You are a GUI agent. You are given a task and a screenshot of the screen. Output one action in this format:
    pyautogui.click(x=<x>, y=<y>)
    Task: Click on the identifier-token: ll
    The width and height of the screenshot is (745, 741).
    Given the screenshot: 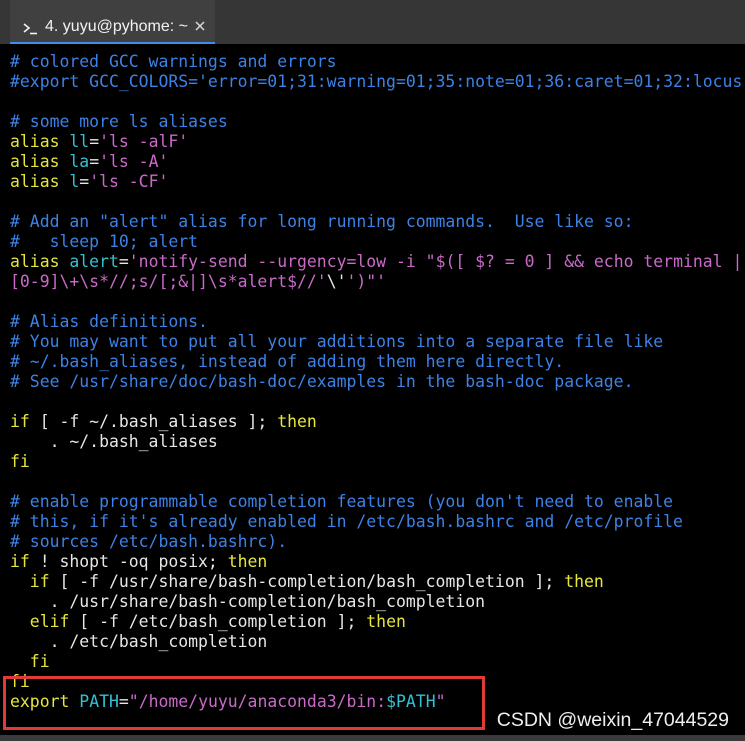 What is the action you would take?
    pyautogui.click(x=79, y=141)
    